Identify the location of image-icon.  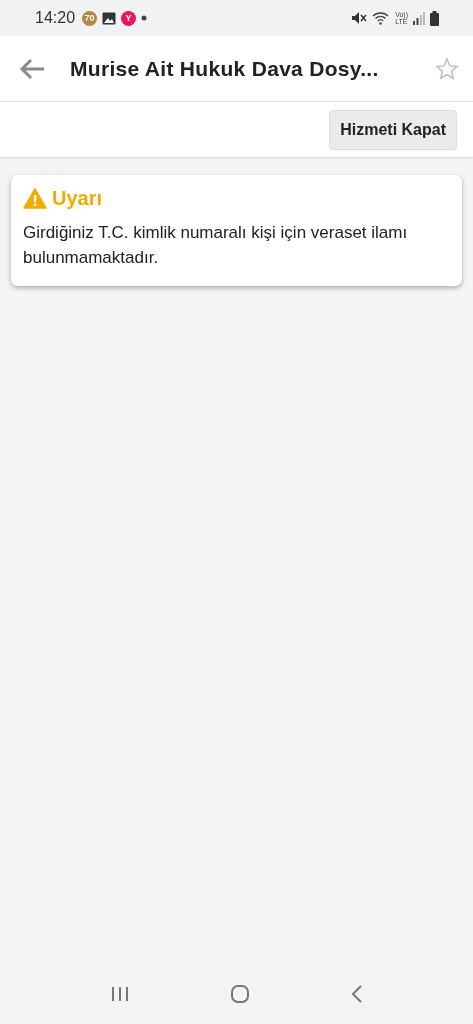
(109, 18).